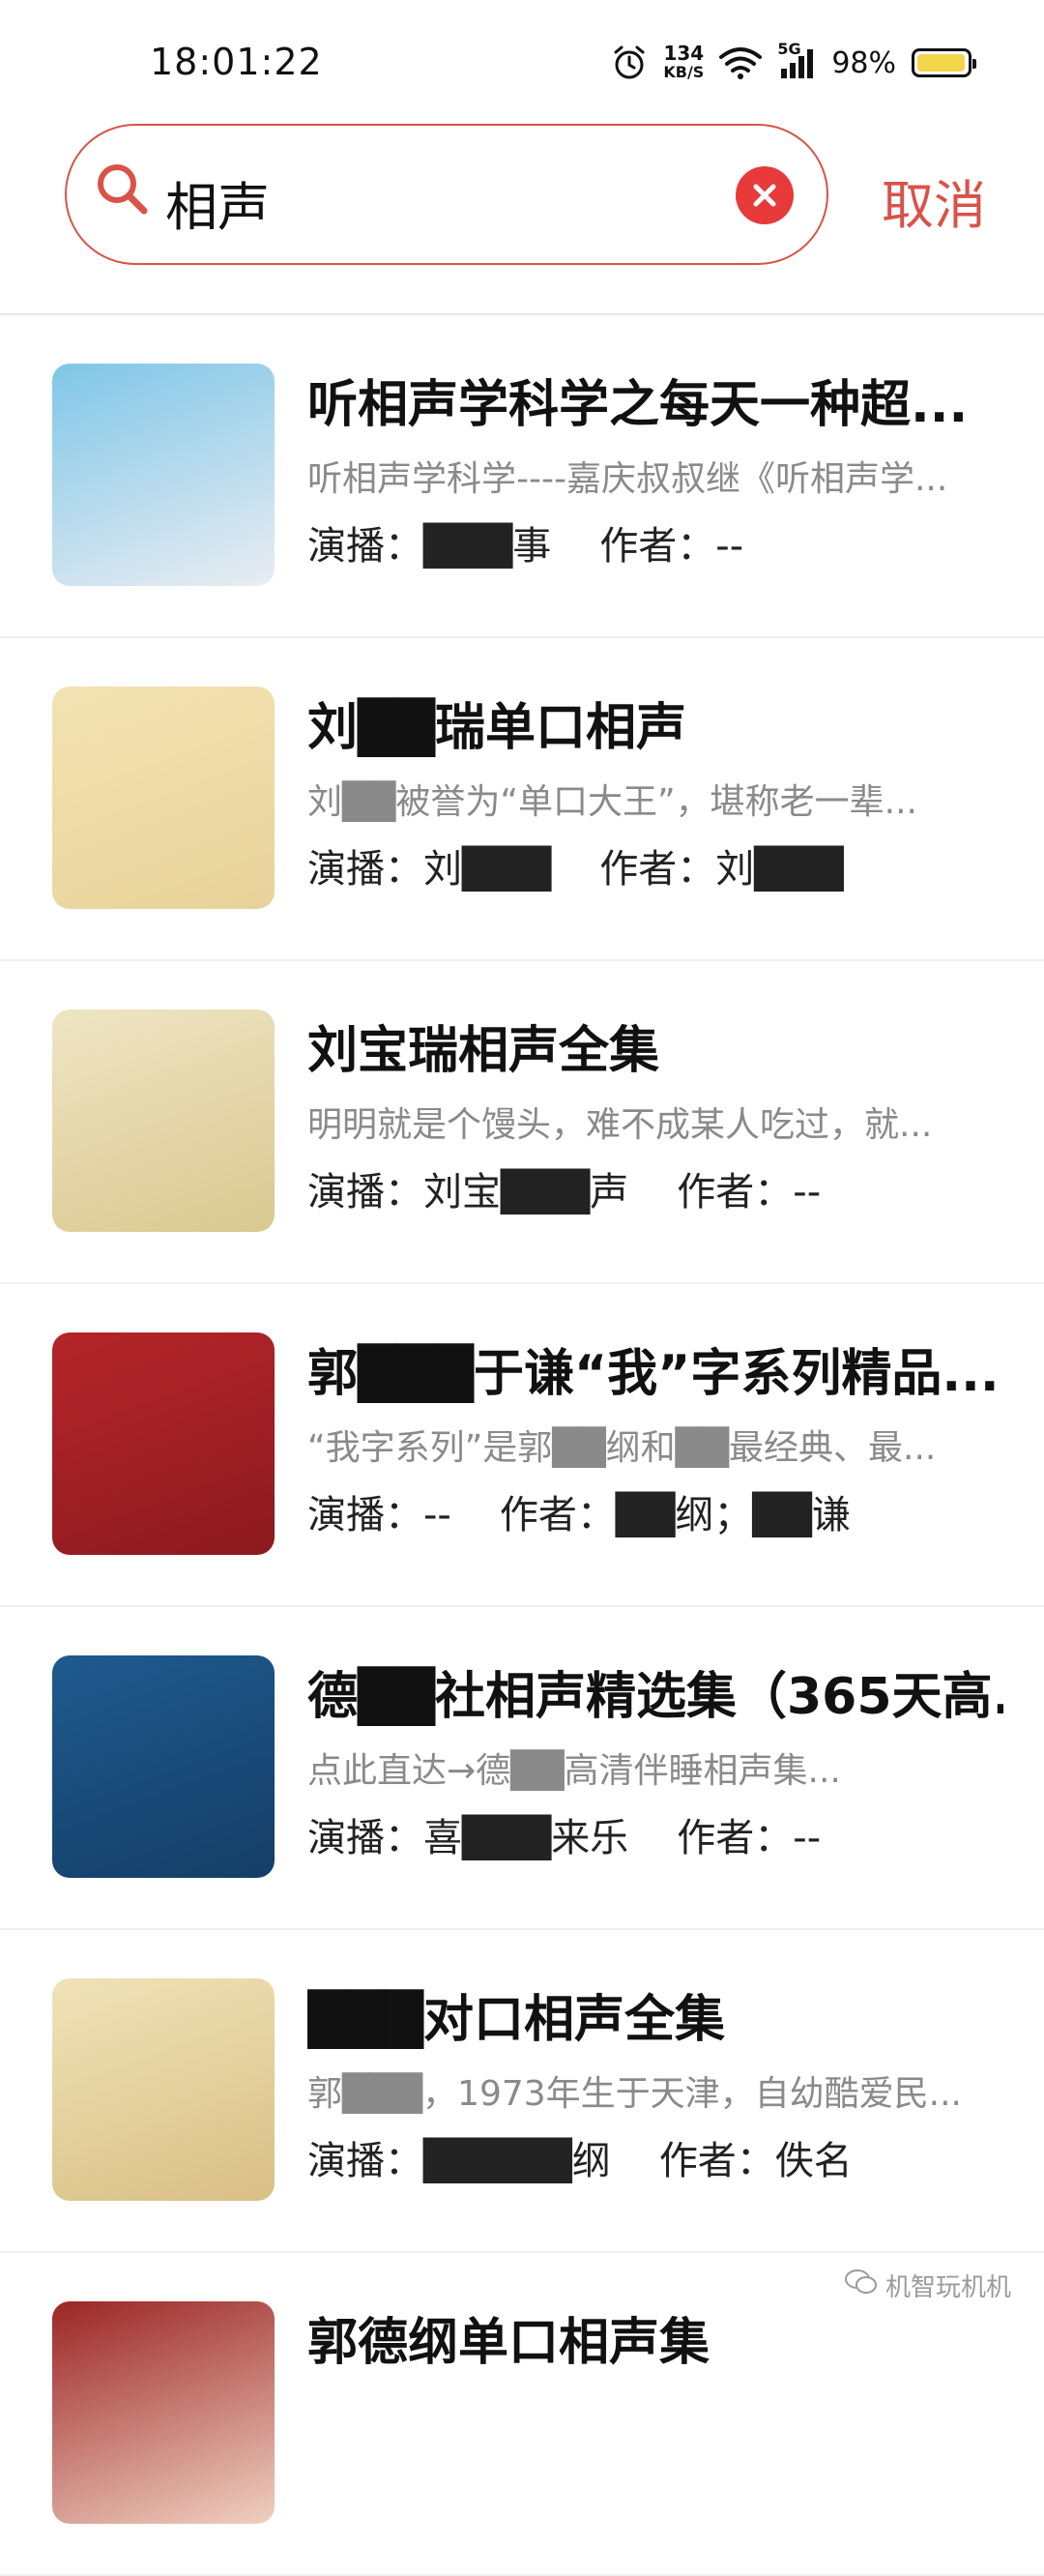  Describe the element at coordinates (683, 72) in the screenshot. I see `net-speed-unit: KB/S` at that location.